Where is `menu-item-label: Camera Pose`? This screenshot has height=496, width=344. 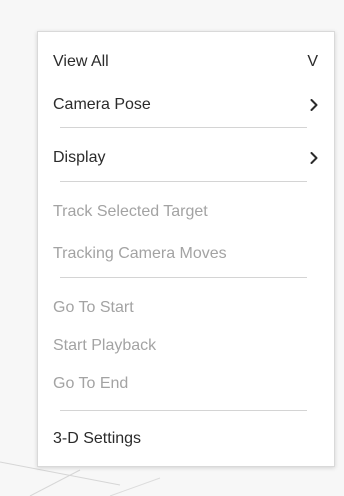
menu-item-label: Camera Pose is located at coordinates (102, 104).